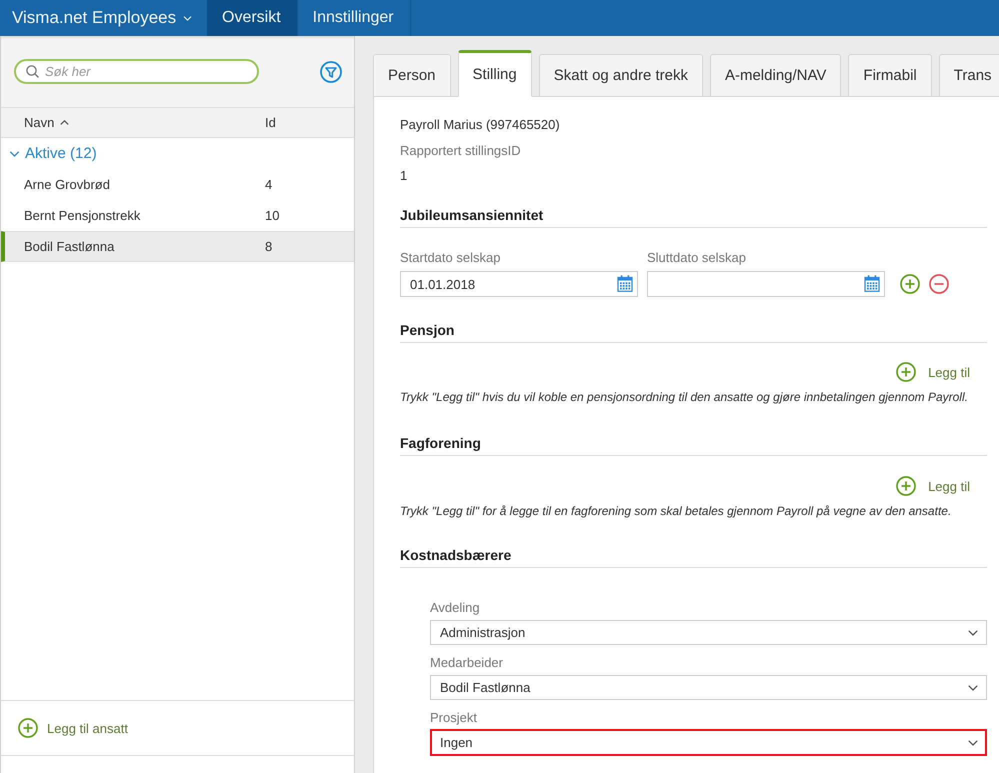 This screenshot has width=999, height=773. What do you see at coordinates (708, 632) in the screenshot?
I see `select-field: Administrasjon` at bounding box center [708, 632].